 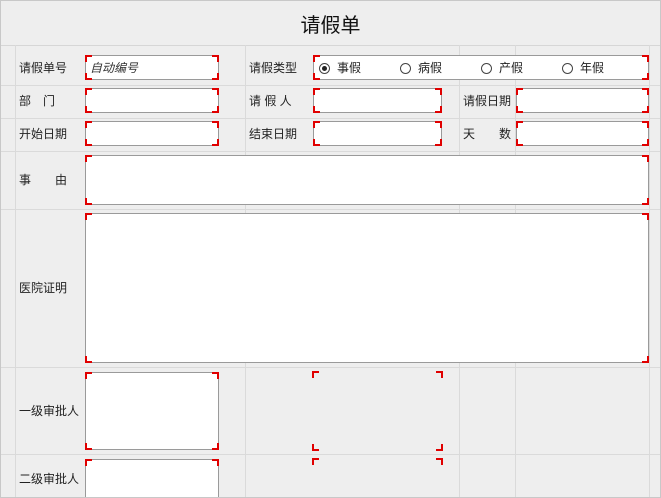 I want to click on start-date-input, so click(x=152, y=133).